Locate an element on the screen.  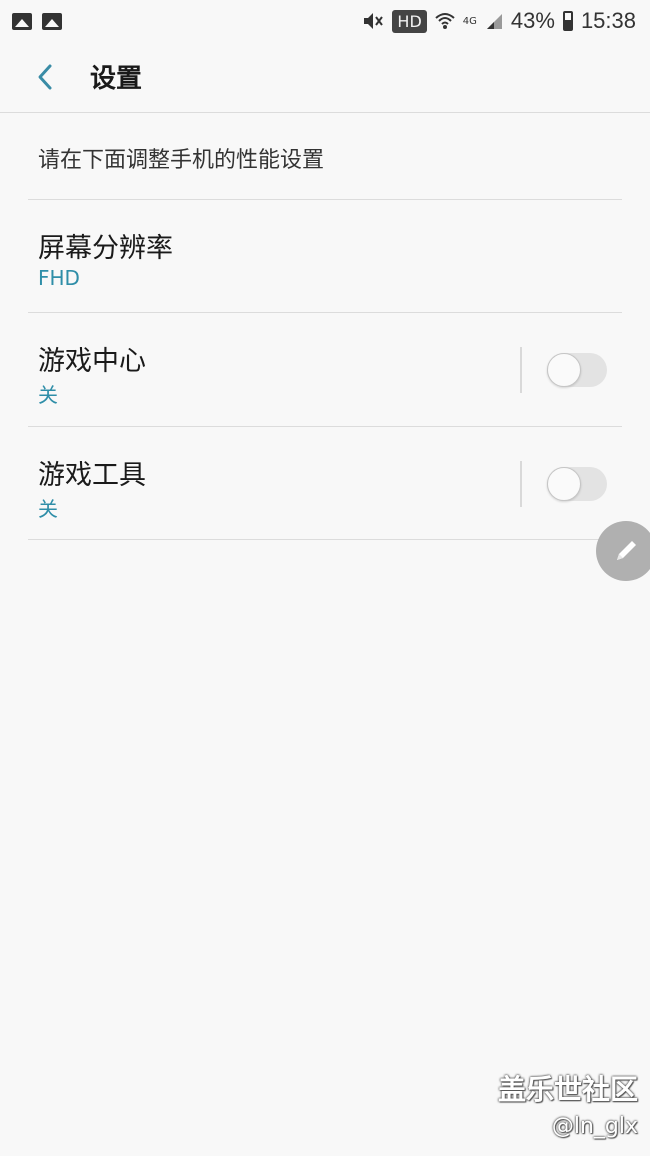
setting-title: 游戏中心 is located at coordinates (92, 361).